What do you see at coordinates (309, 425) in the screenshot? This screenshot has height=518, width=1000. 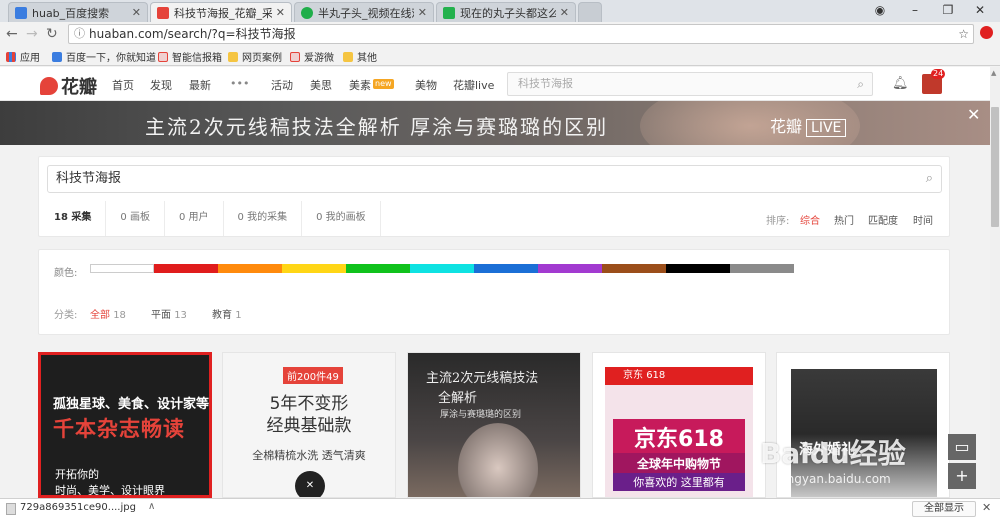 I see `pin-card: 前200件49 5年不变形 经典基础款 全棉精梳水洗 透气清爽 ✕` at bounding box center [309, 425].